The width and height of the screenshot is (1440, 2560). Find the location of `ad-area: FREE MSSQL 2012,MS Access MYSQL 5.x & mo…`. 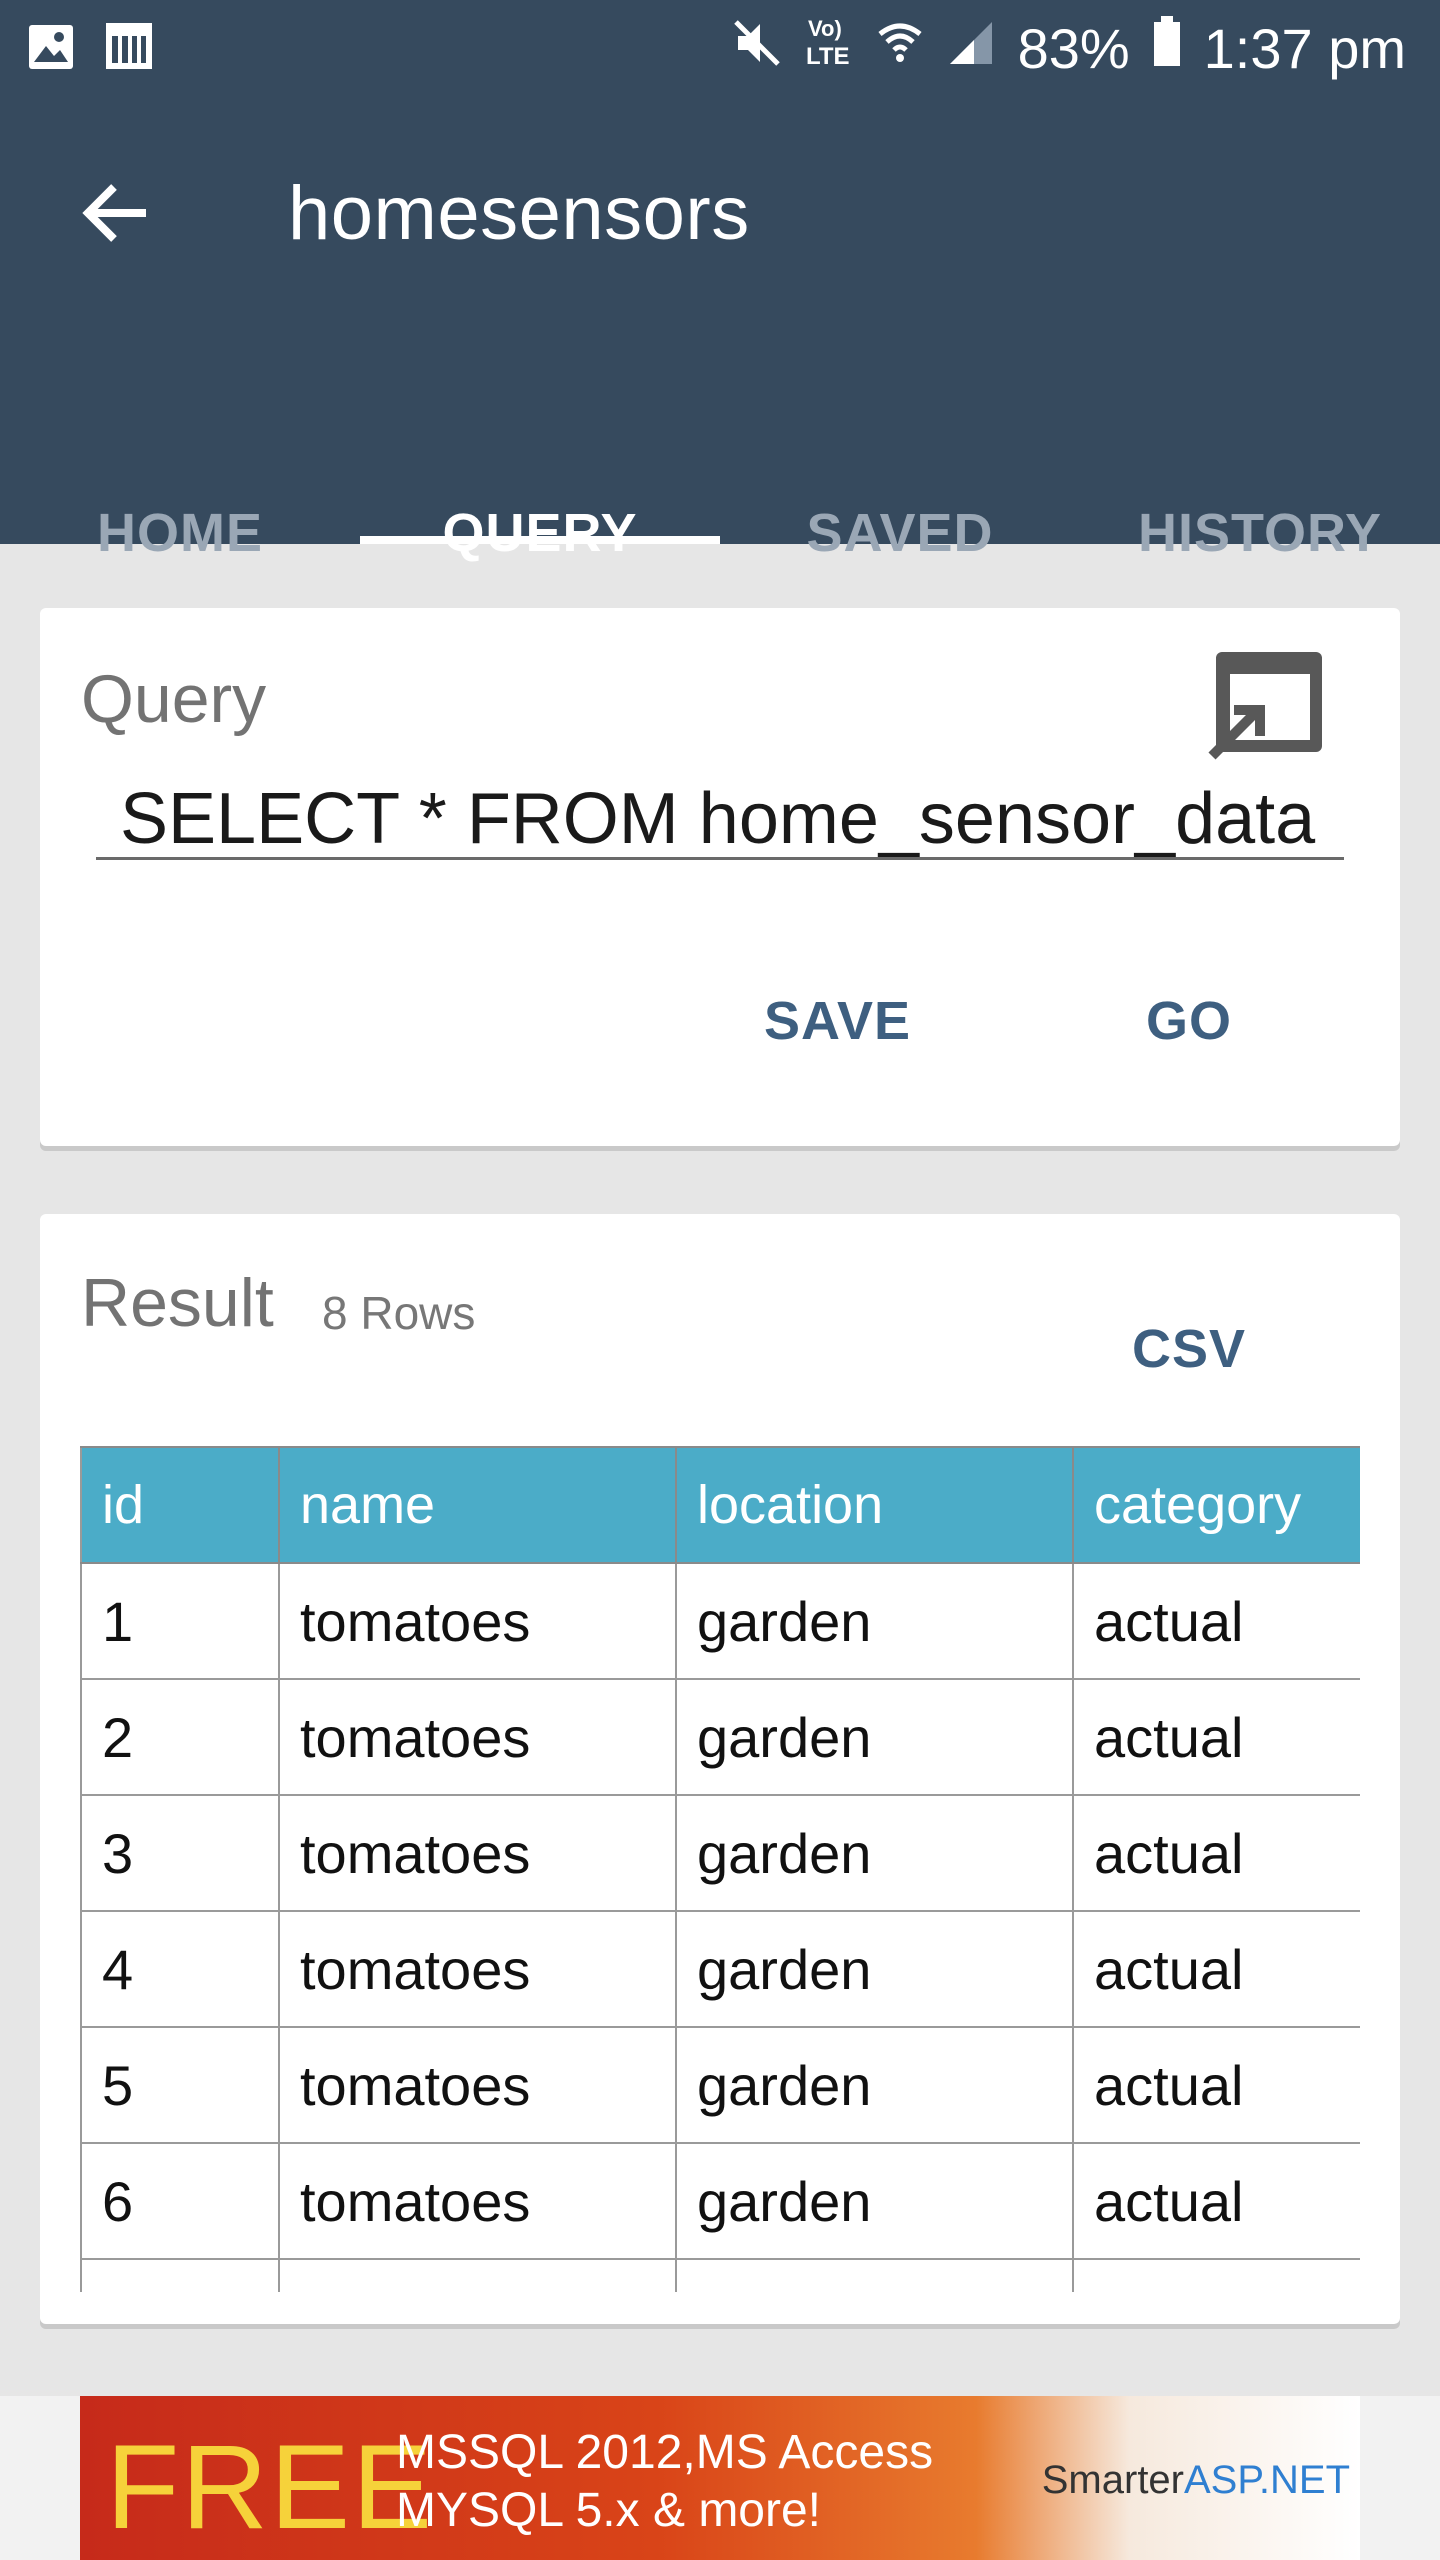

ad-area: FREE MSSQL 2012,MS Access MYSQL 5.x & mo… is located at coordinates (720, 2478).